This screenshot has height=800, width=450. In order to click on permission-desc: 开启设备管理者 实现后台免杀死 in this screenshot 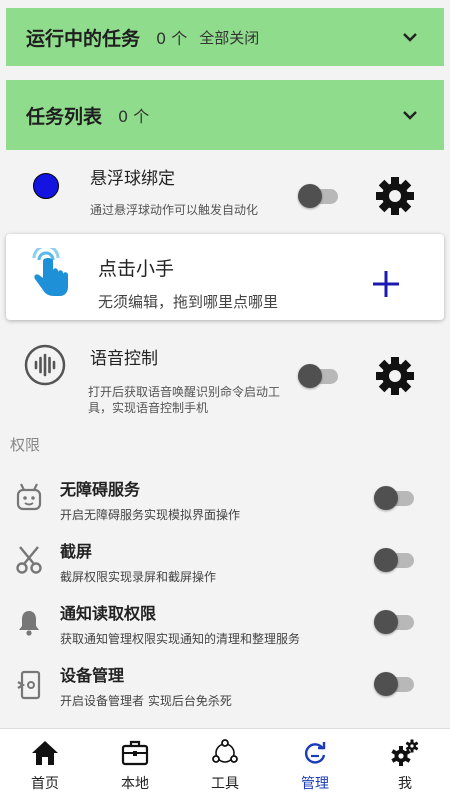, I will do `click(146, 701)`.